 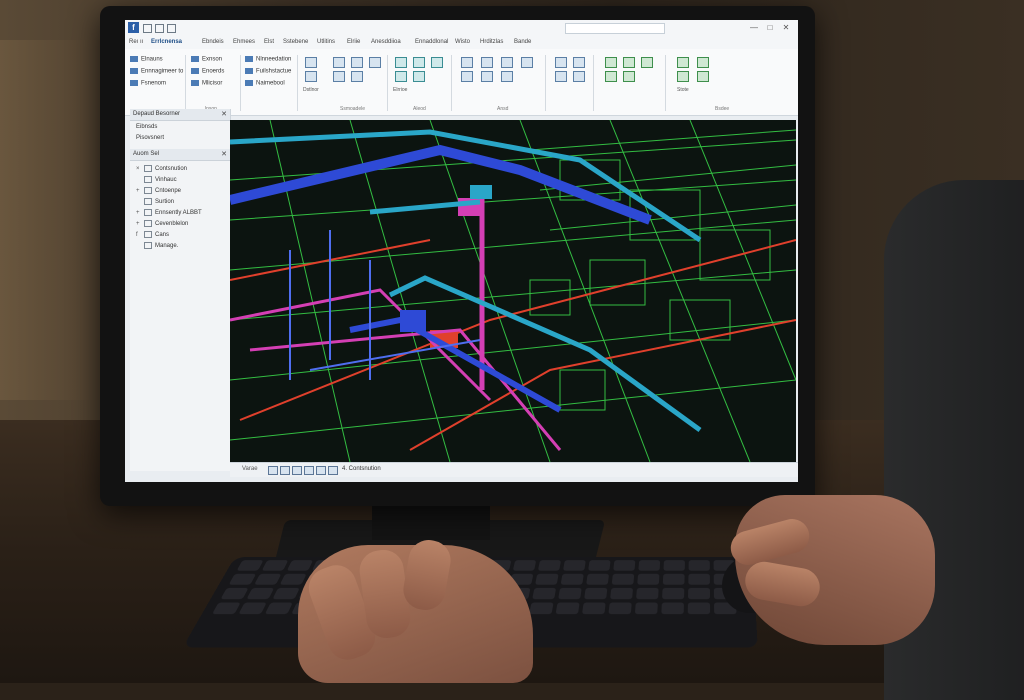 What do you see at coordinates (431, 42) in the screenshot?
I see `tab-additional: Ennaddlonal` at bounding box center [431, 42].